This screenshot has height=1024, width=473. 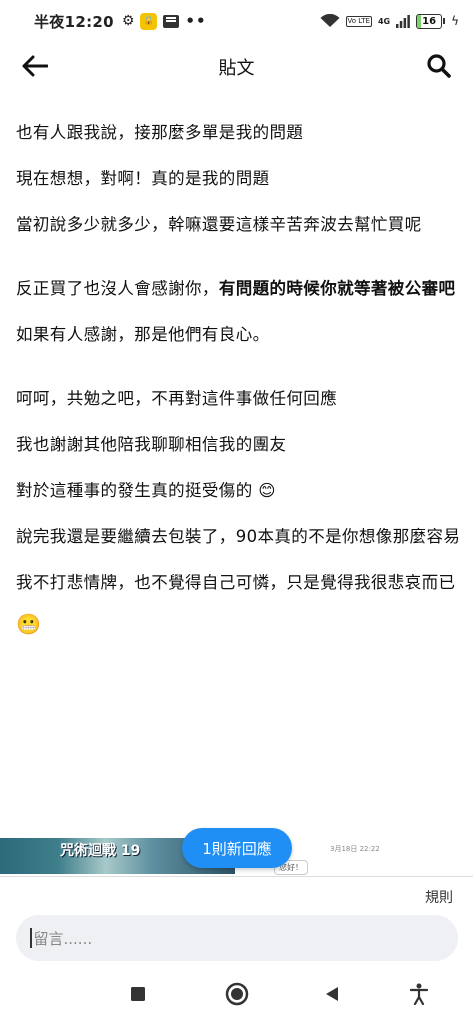 I want to click on home-button, so click(x=237, y=994).